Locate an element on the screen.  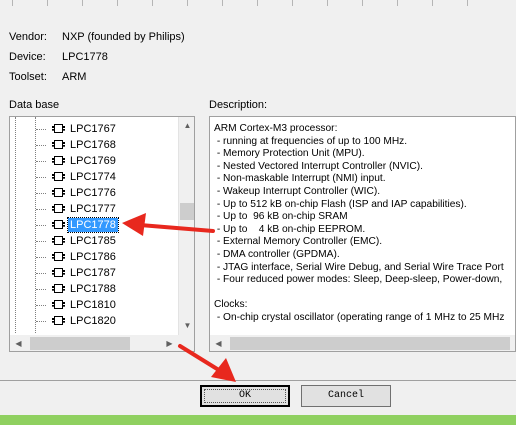
arrow-to-selected-device-icon is located at coordinates (168, 224).